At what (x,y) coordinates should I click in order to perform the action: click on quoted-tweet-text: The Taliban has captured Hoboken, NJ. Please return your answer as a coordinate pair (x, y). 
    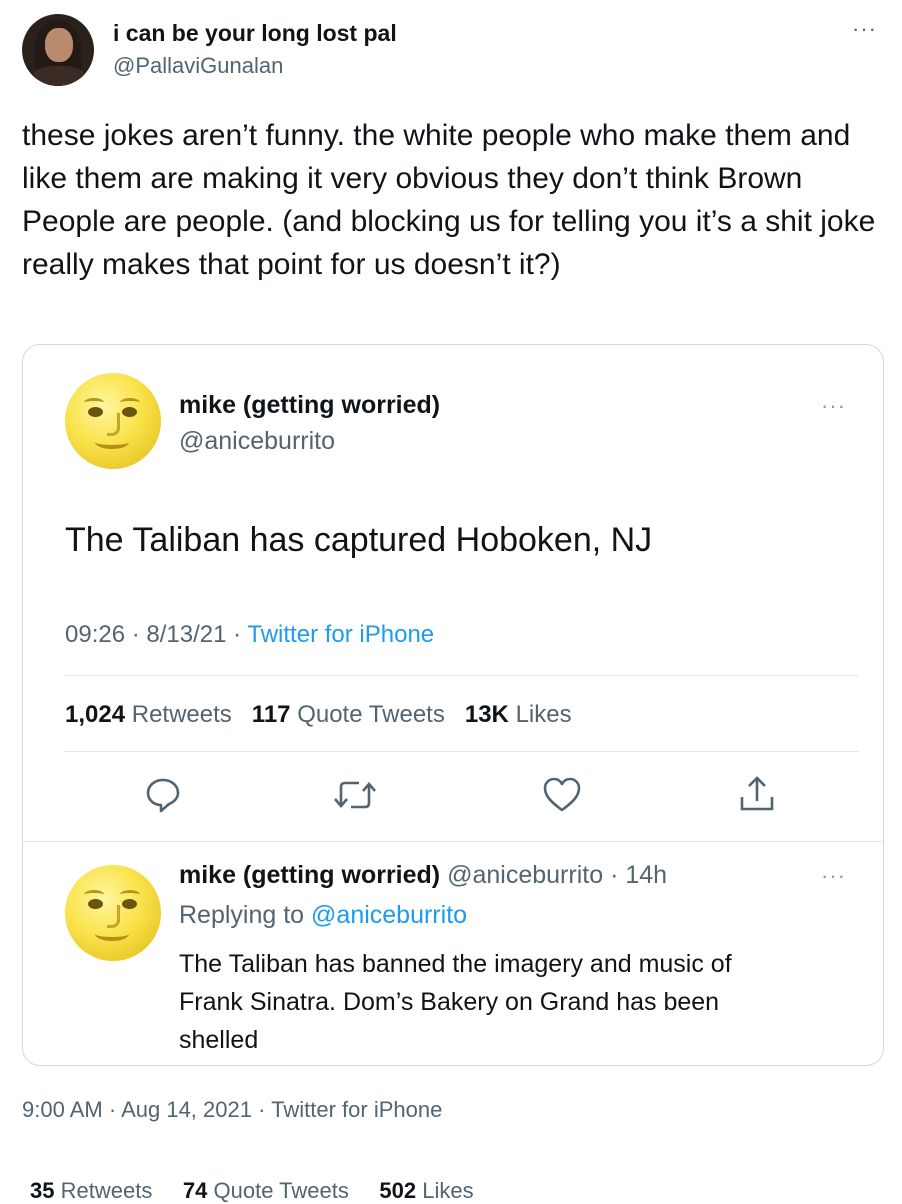
    Looking at the image, I should click on (359, 540).